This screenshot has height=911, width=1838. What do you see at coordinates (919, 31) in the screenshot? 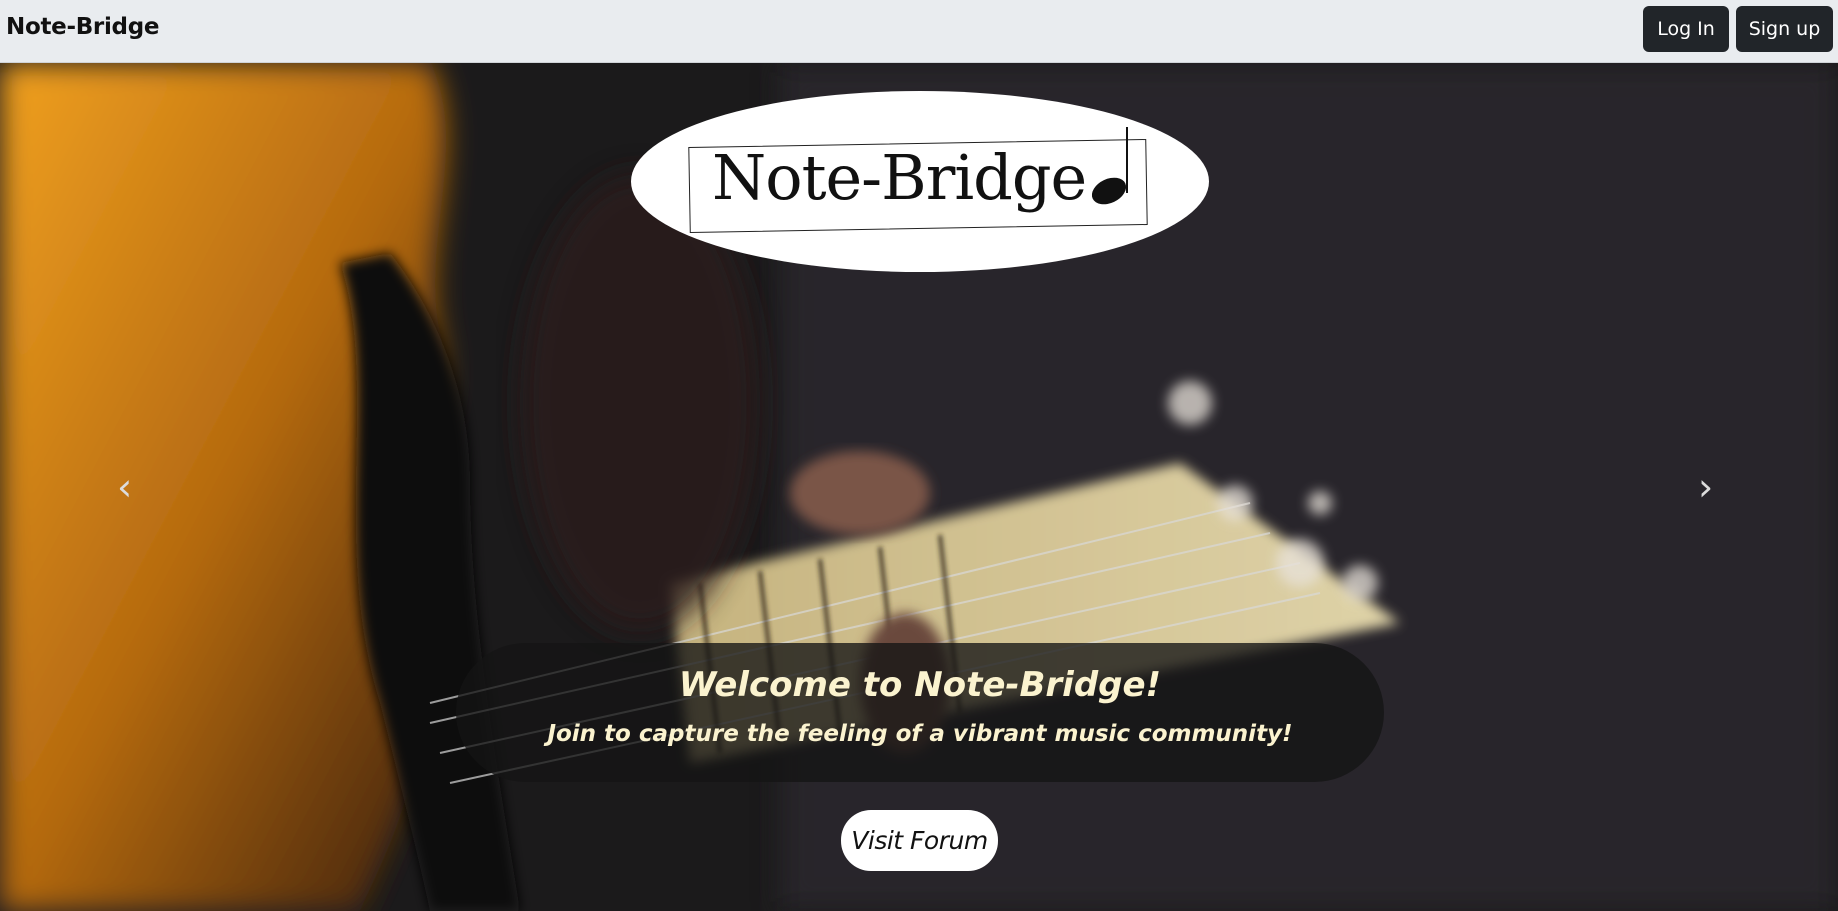
I see `navbar: Note-Bridge Log In Sign up` at bounding box center [919, 31].